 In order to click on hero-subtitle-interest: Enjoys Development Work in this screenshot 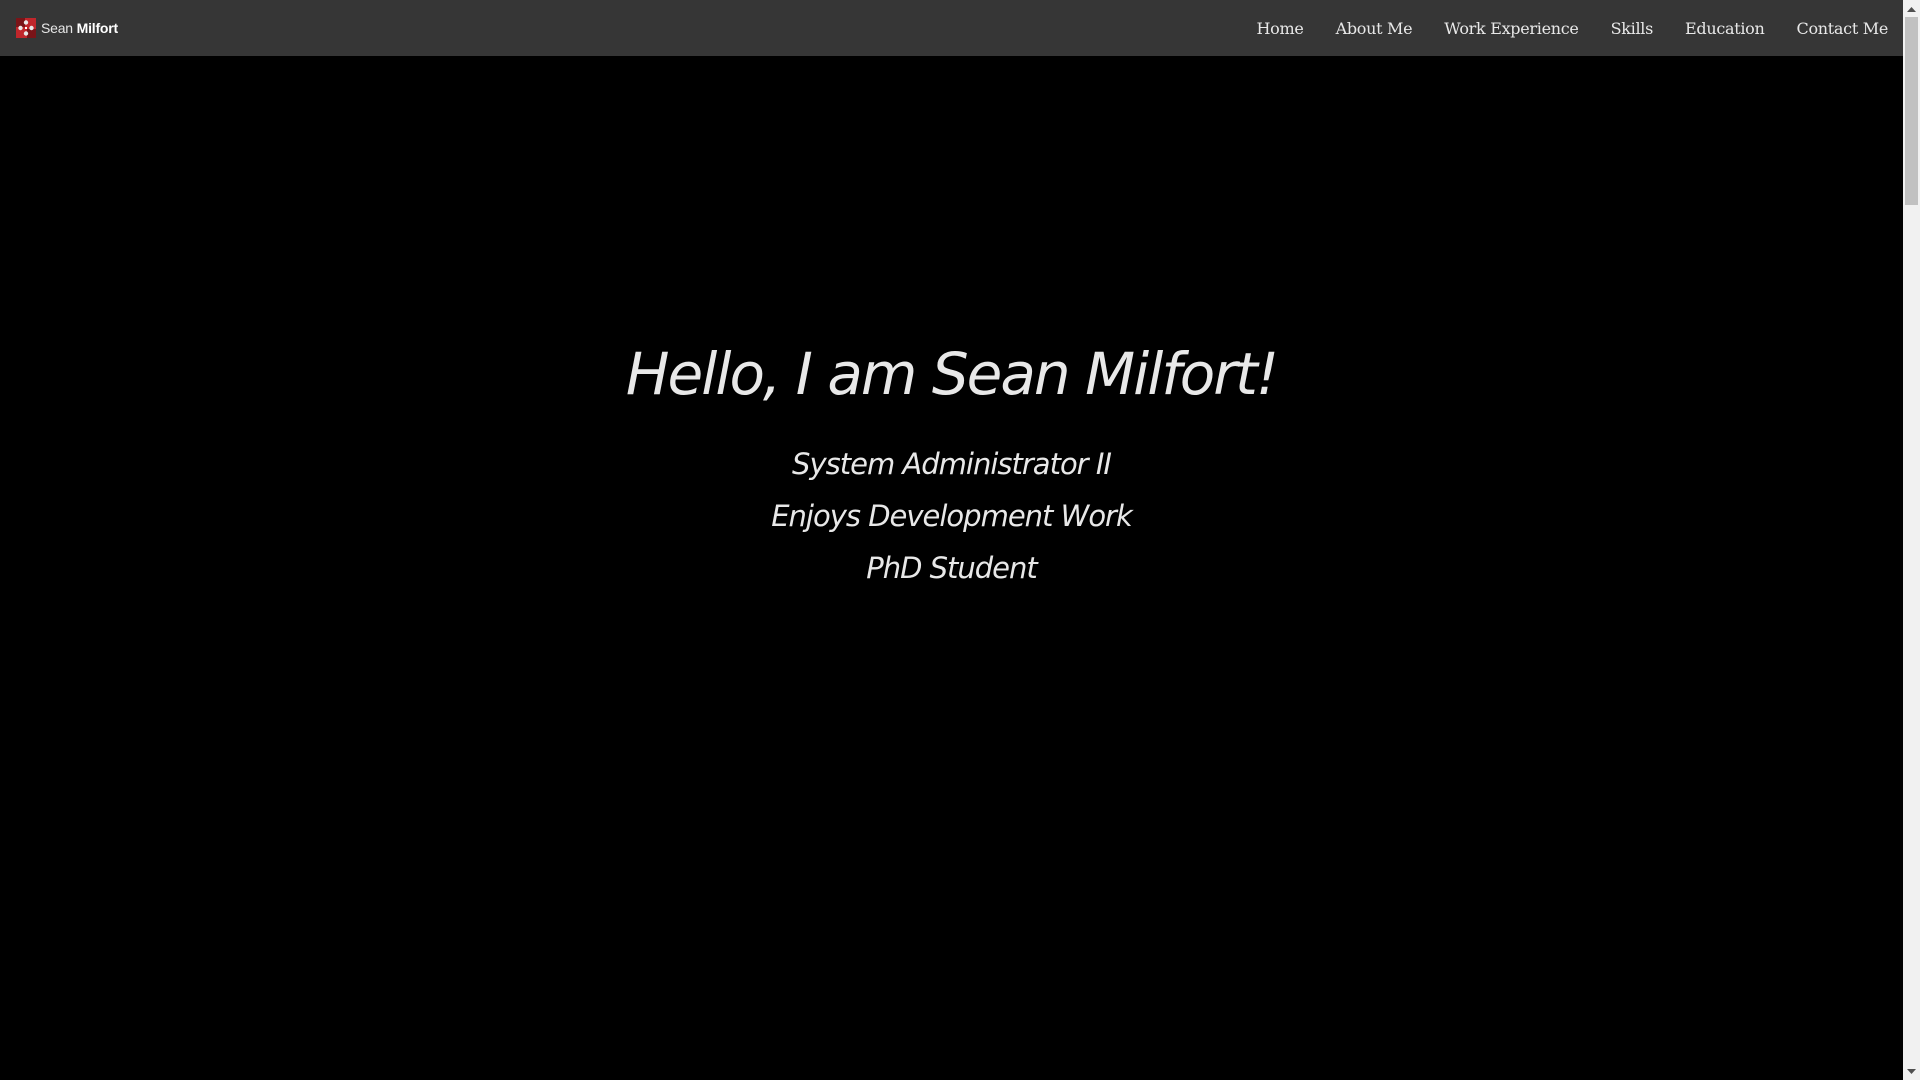, I will do `click(952, 516)`.